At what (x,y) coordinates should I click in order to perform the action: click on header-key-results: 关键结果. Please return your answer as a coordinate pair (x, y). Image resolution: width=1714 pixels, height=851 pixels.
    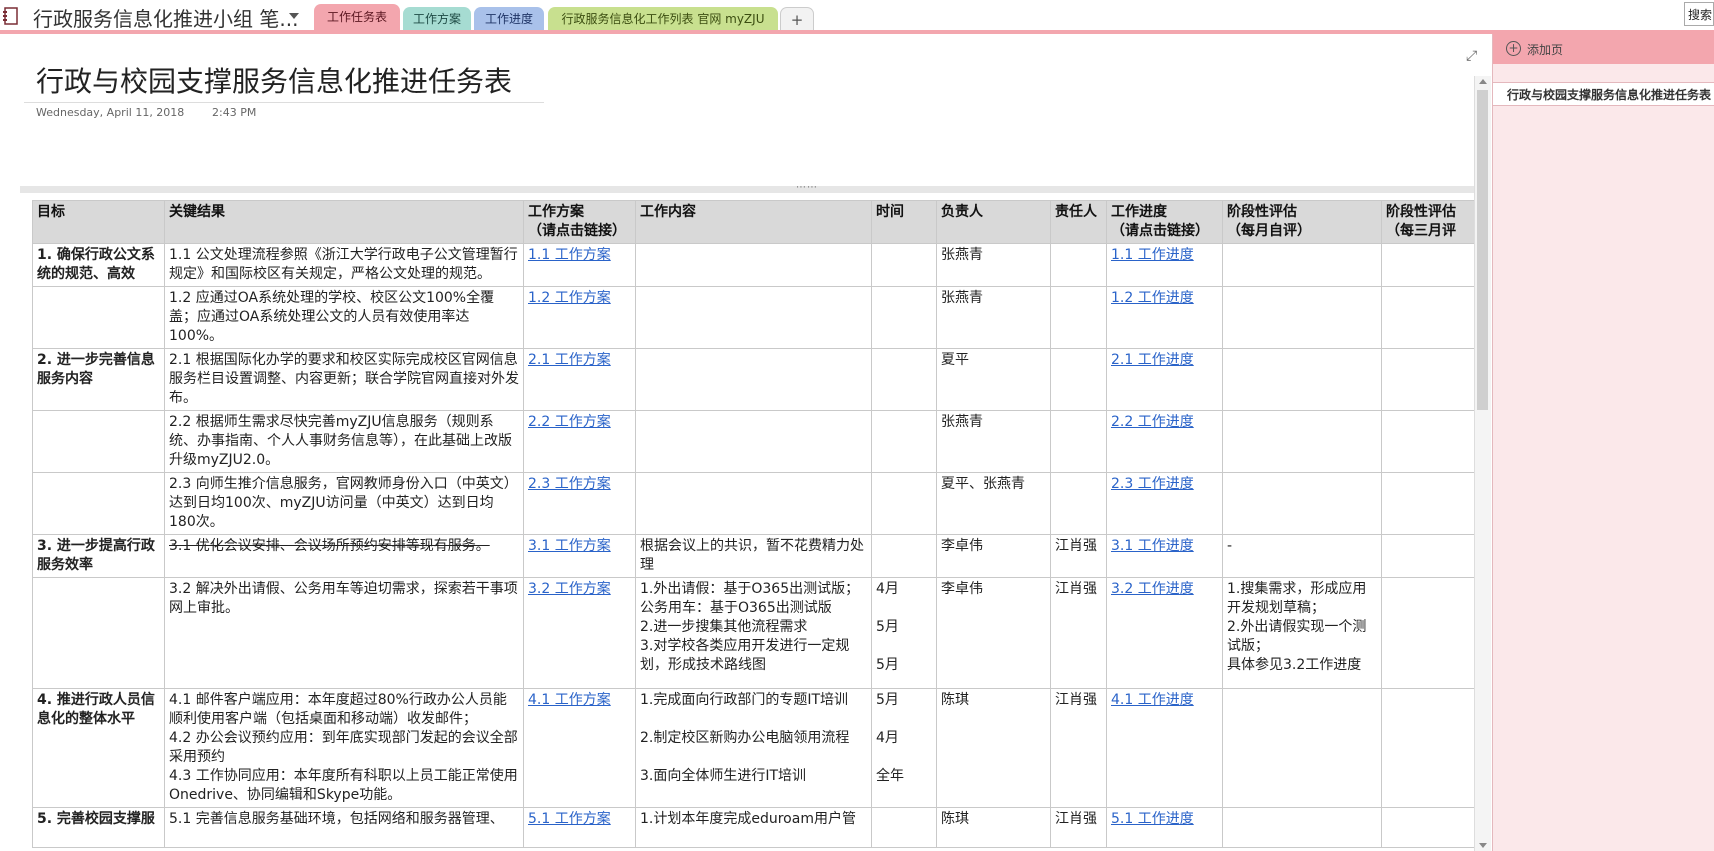
    Looking at the image, I should click on (344, 222).